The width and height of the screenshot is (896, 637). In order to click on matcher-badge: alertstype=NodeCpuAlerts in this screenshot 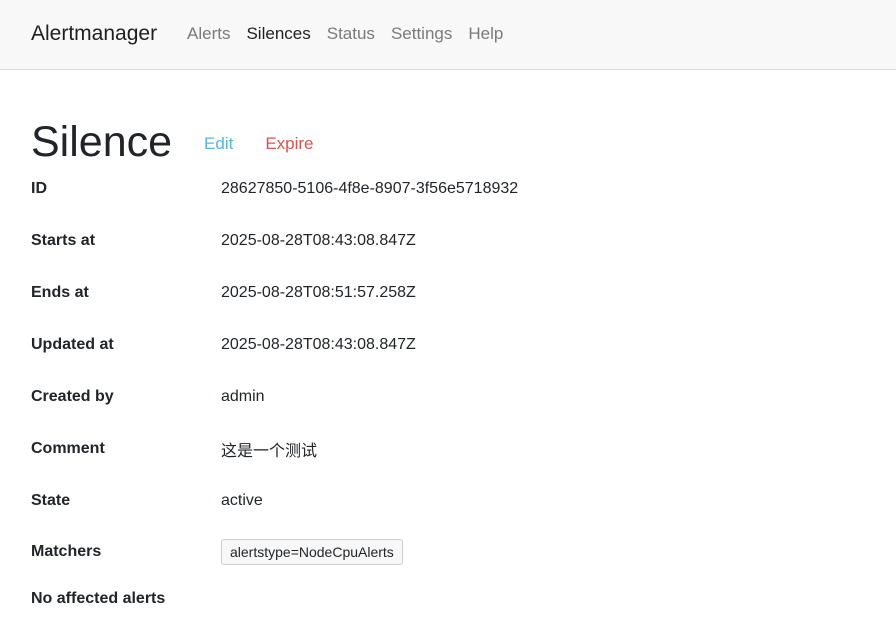, I will do `click(312, 552)`.